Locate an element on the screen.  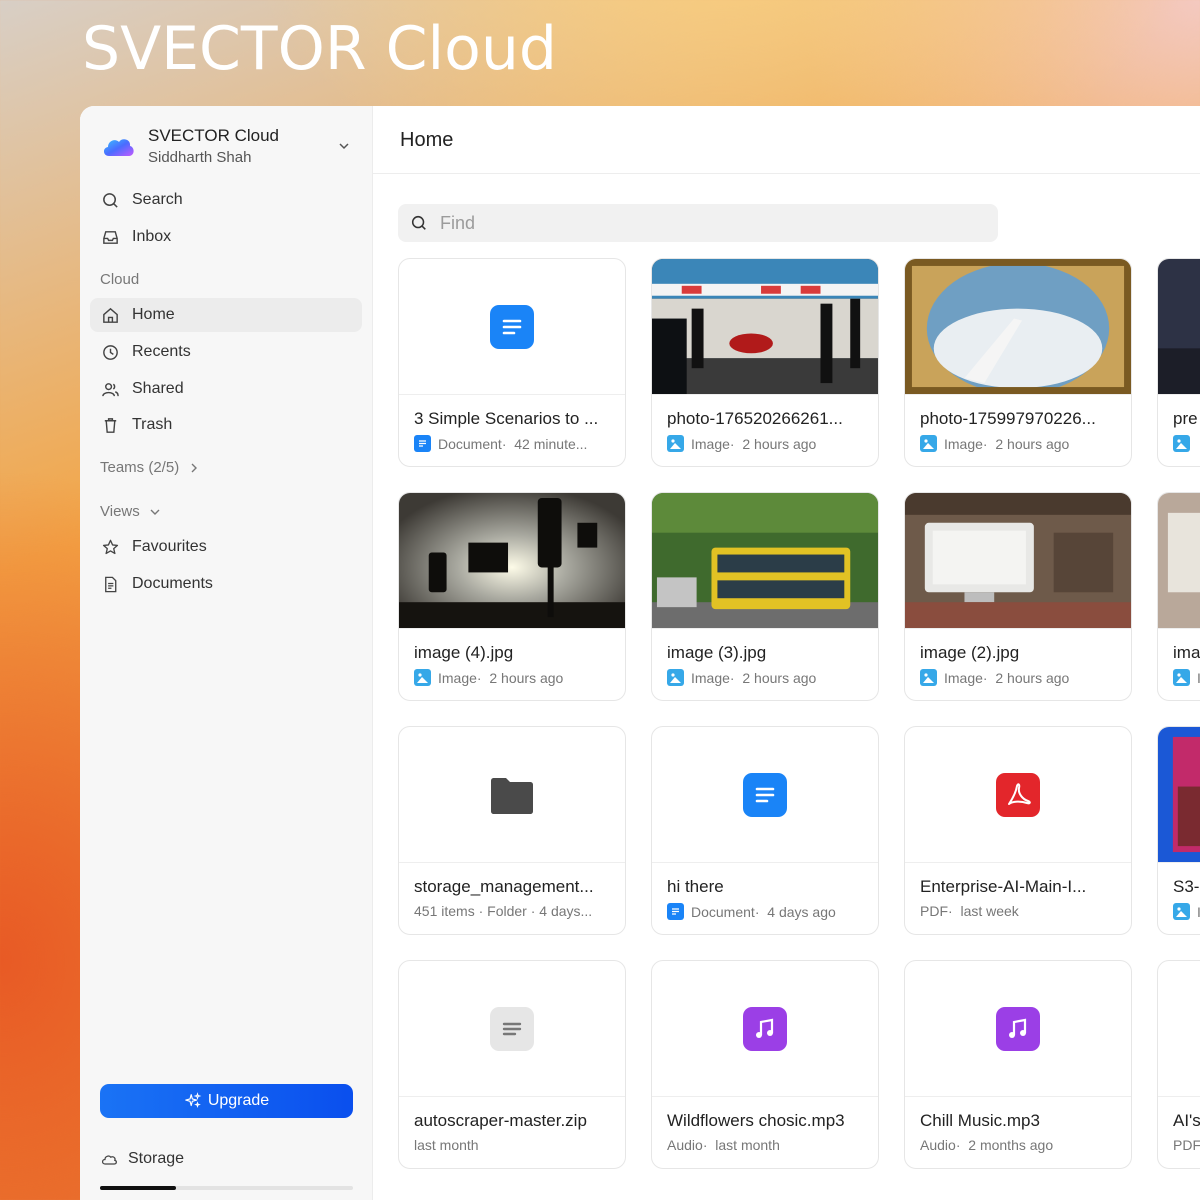
dark-photo is located at coordinates (1179, 326).